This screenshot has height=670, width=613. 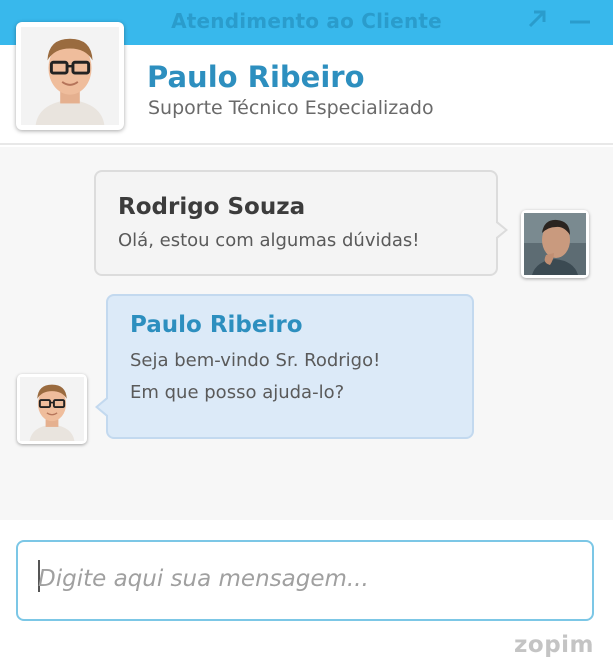 I want to click on message-sender: Rodrigo Souza, so click(x=212, y=207).